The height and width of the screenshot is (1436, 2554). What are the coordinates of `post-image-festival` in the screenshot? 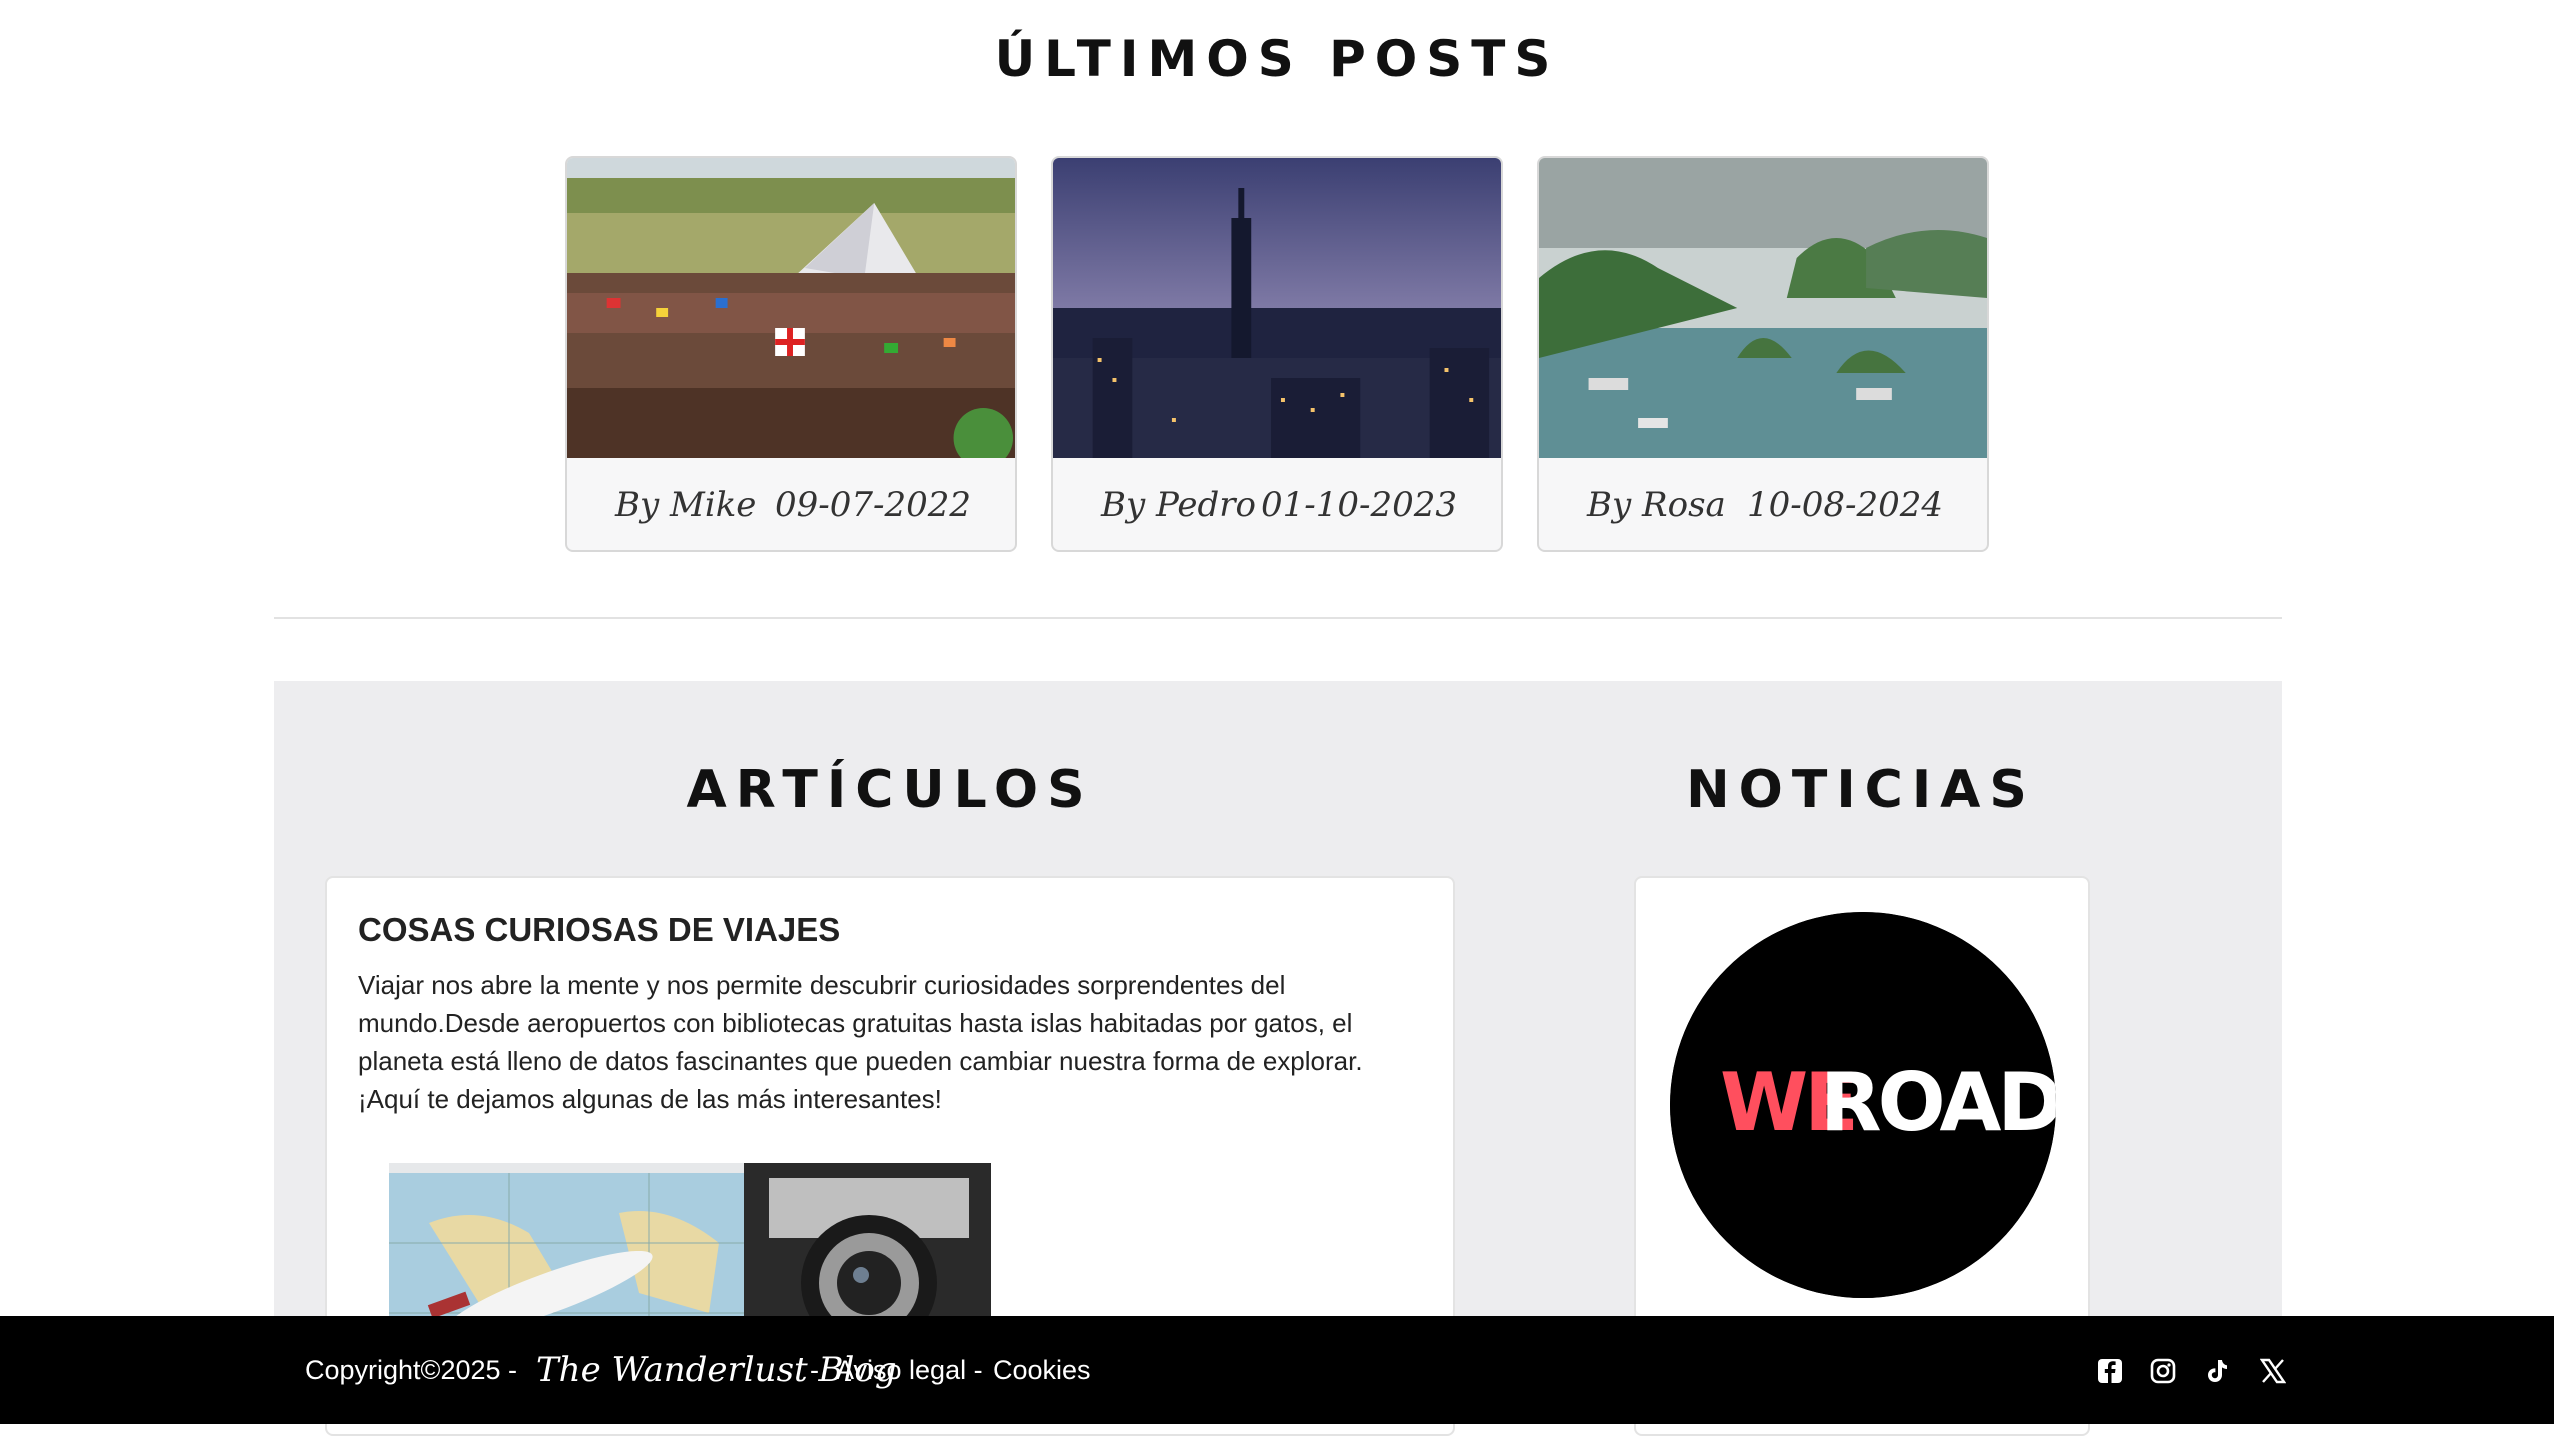 It's located at (791, 308).